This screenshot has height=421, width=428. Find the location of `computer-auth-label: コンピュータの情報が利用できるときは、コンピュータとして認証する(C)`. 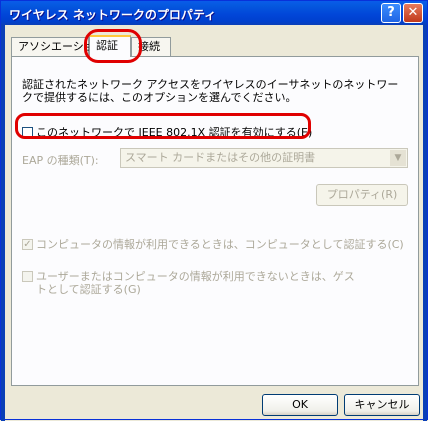

computer-auth-label: コンピュータの情報が利用できるときは、コンピュータとして認証する(C) is located at coordinates (220, 244).